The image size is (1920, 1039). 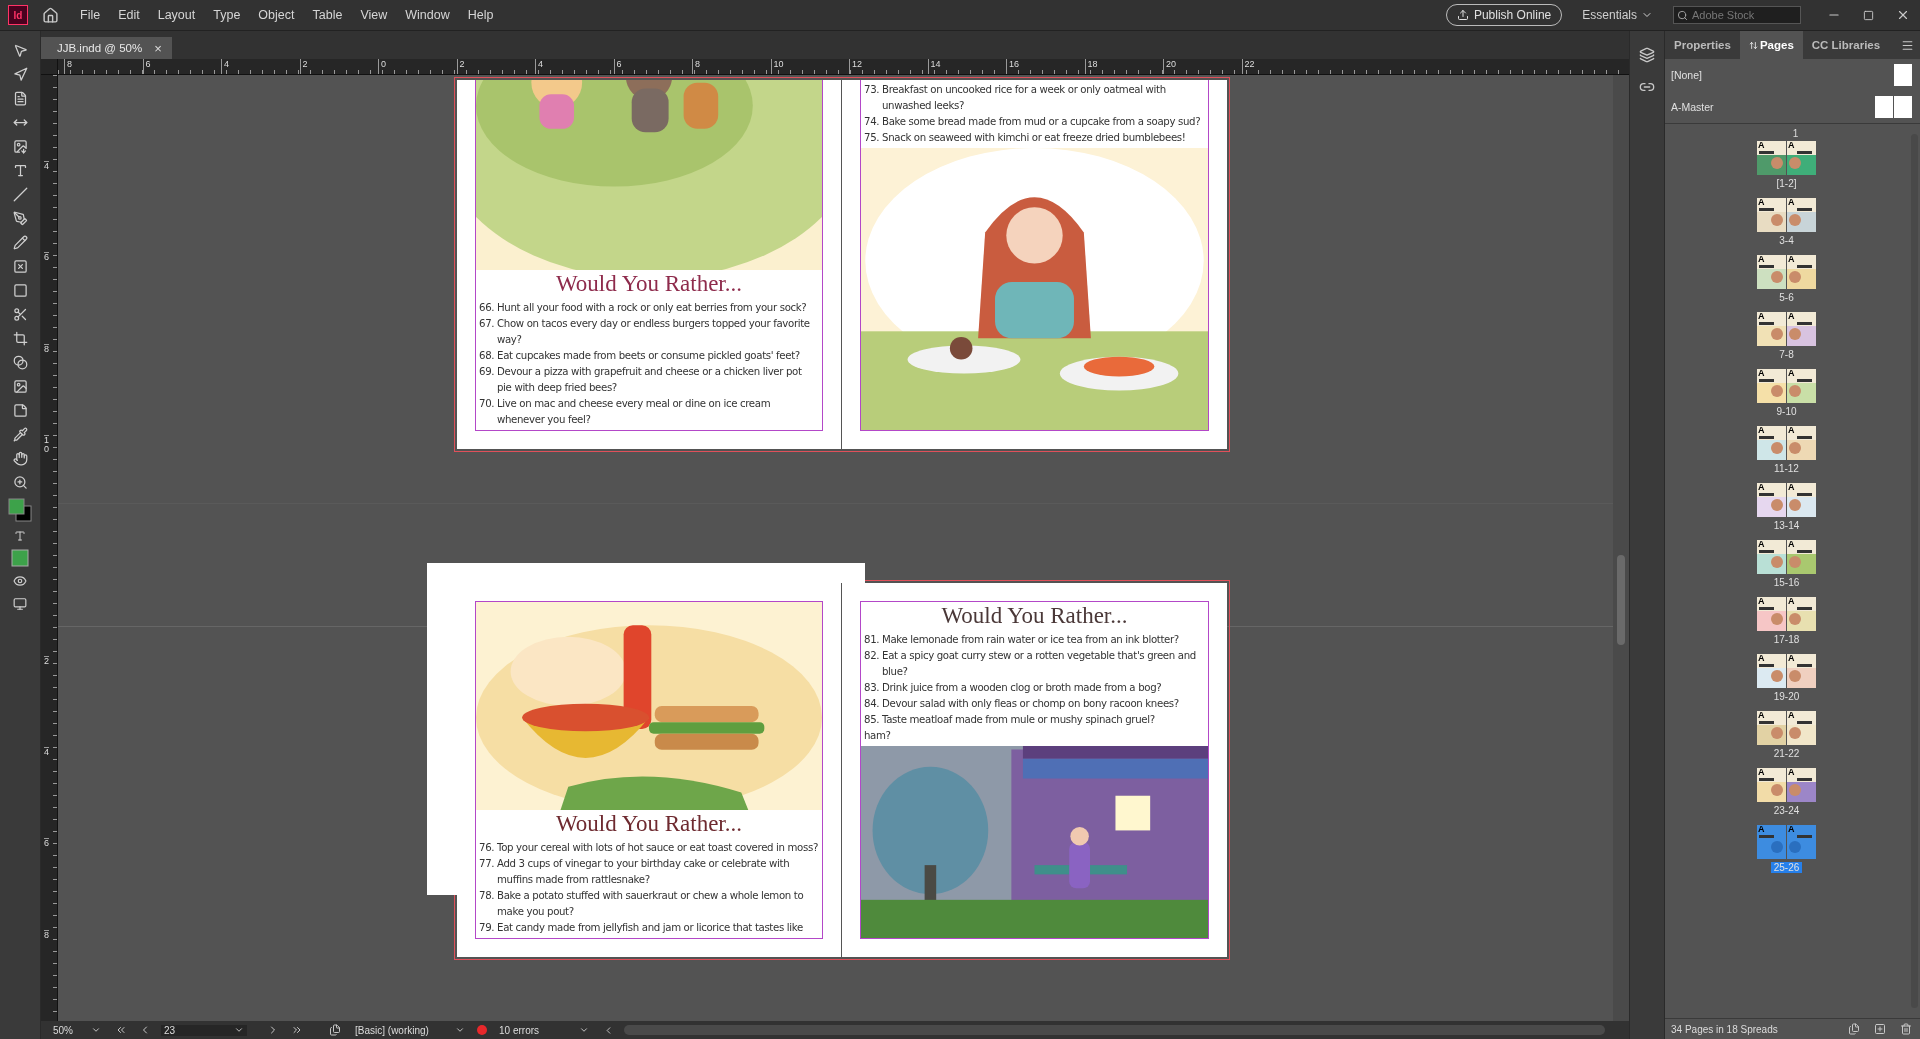 What do you see at coordinates (878, 736) in the screenshot?
I see `question-text: ham?` at bounding box center [878, 736].